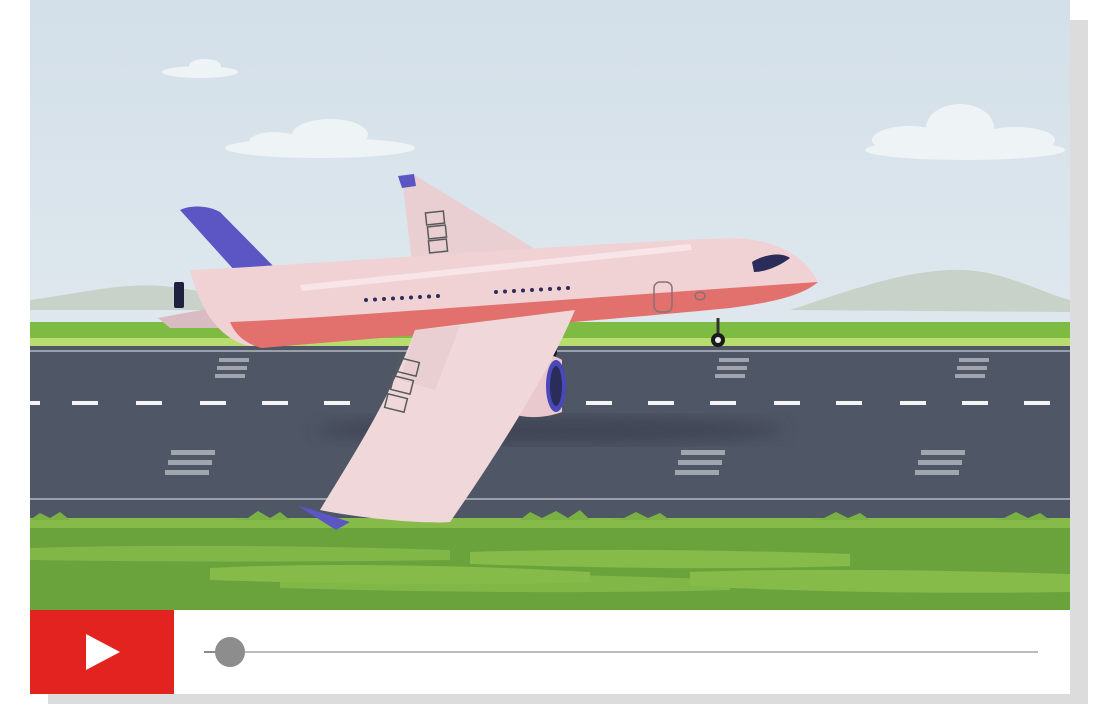  I want to click on progress-track, so click(621, 652).